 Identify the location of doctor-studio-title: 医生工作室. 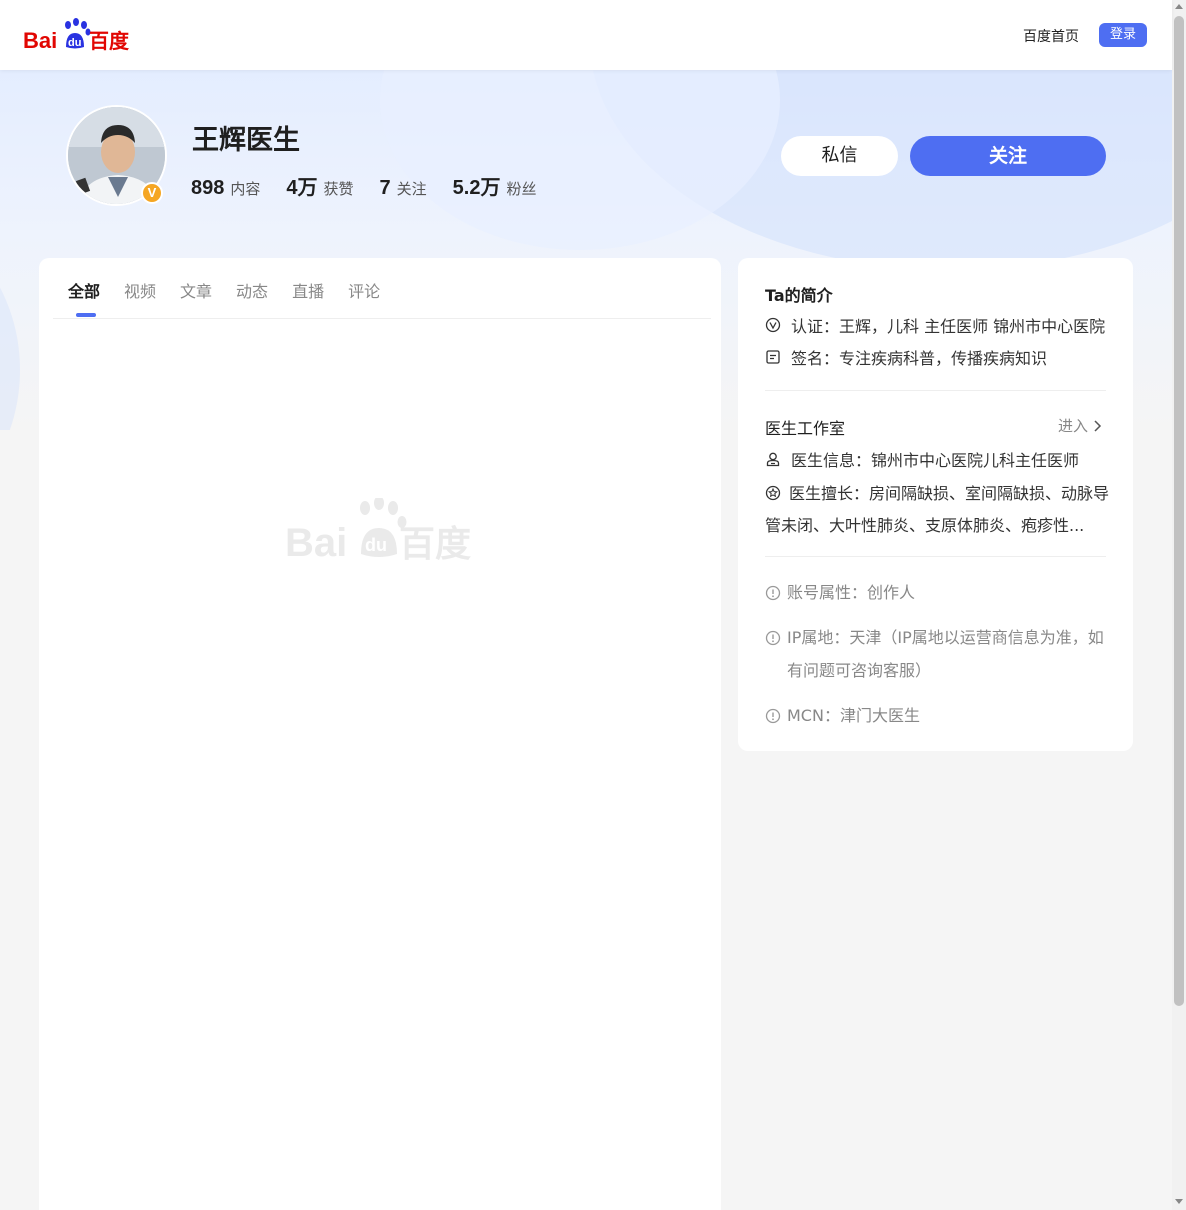
(805, 428).